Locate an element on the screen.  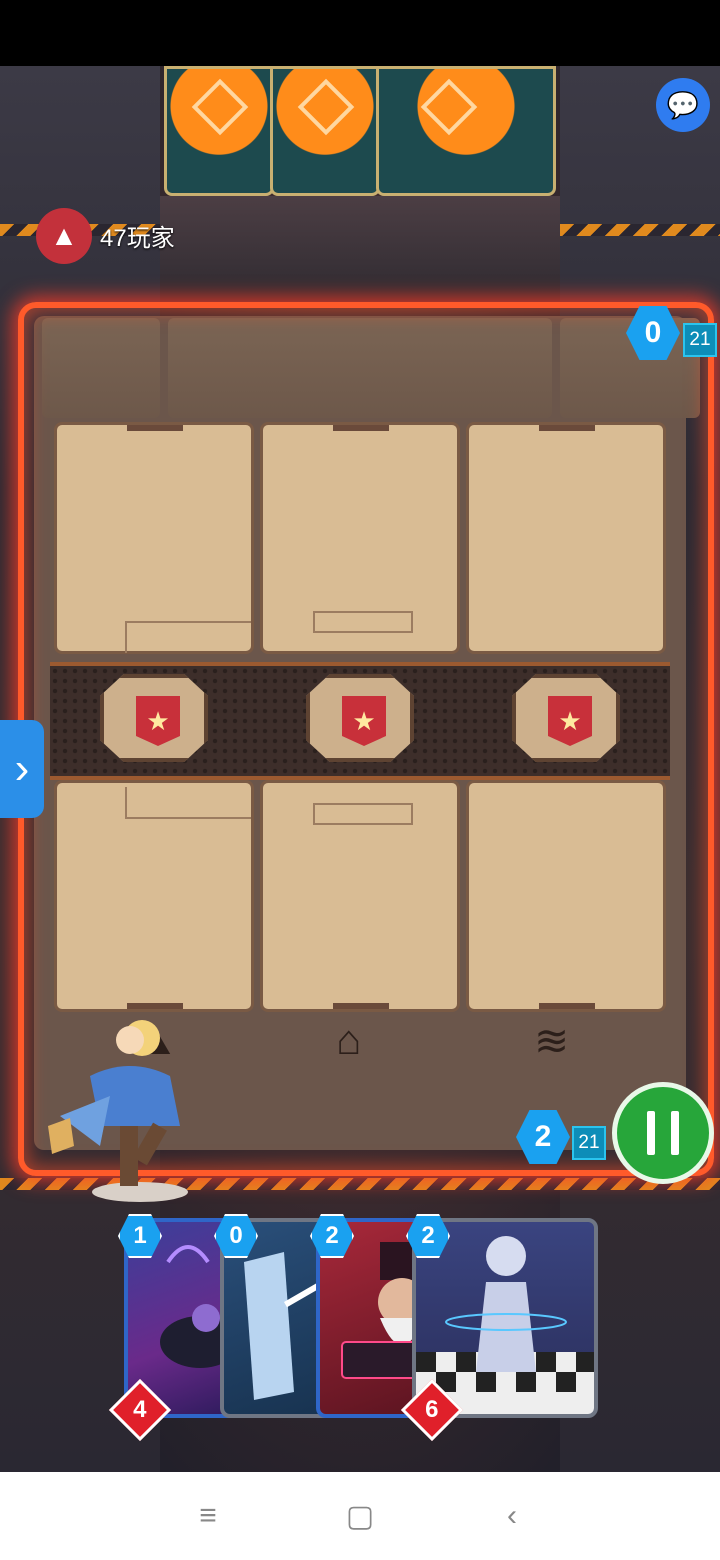
top-corridor is located at coordinates (360, 251).